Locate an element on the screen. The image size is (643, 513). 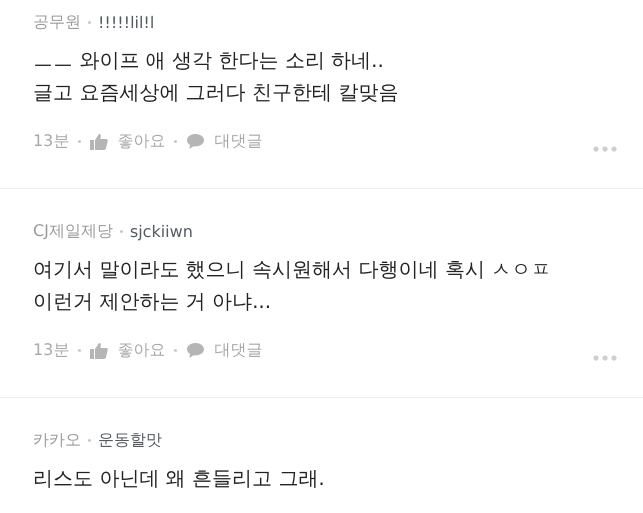
comment-text: ㅡㅡ 와이프 애 생각 한다는 소리 하네.. is located at coordinates (209, 60).